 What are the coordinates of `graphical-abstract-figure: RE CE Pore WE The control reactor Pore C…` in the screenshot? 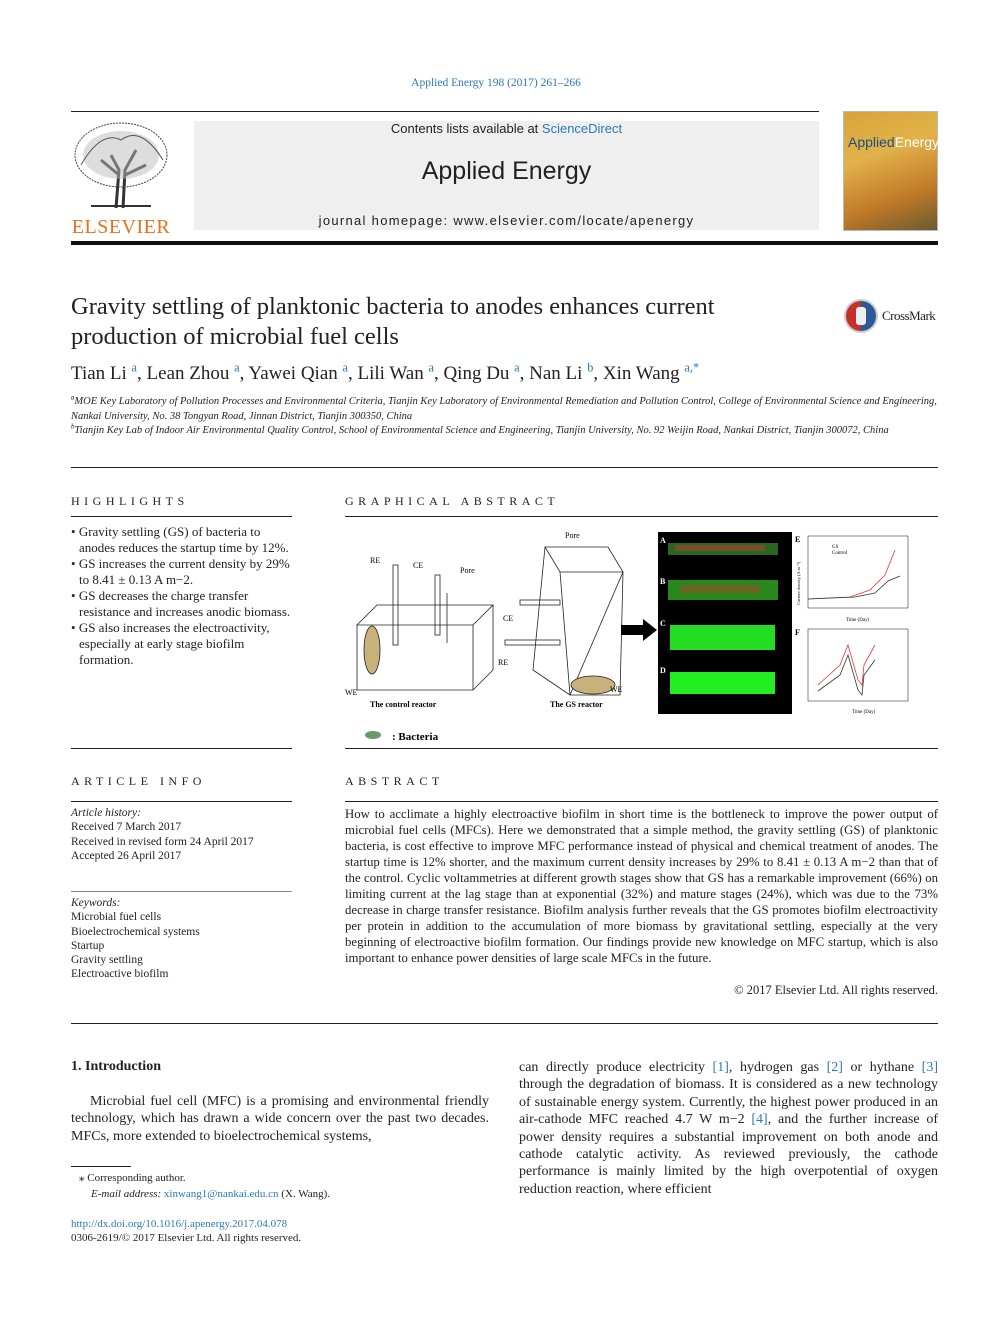 It's located at (640, 635).